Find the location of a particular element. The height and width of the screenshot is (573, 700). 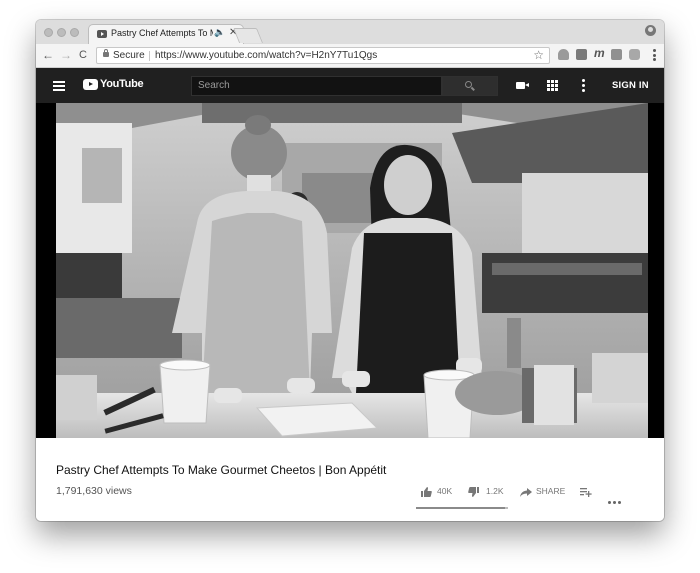

extension-3-icon is located at coordinates (616, 54).